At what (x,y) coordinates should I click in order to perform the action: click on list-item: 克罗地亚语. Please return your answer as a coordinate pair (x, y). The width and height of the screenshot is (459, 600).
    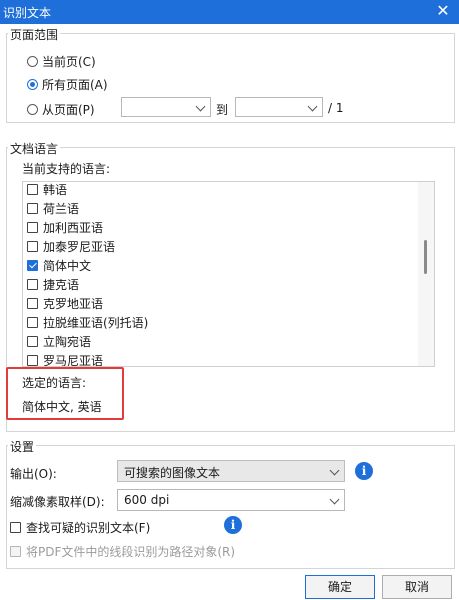
    Looking at the image, I should click on (65, 303).